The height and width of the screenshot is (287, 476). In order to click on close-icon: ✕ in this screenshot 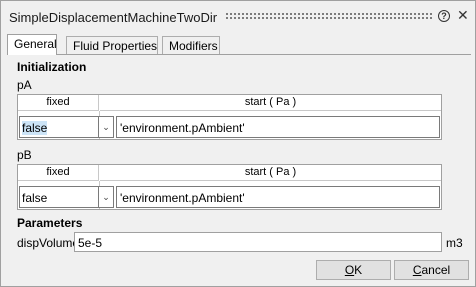, I will do `click(463, 15)`.